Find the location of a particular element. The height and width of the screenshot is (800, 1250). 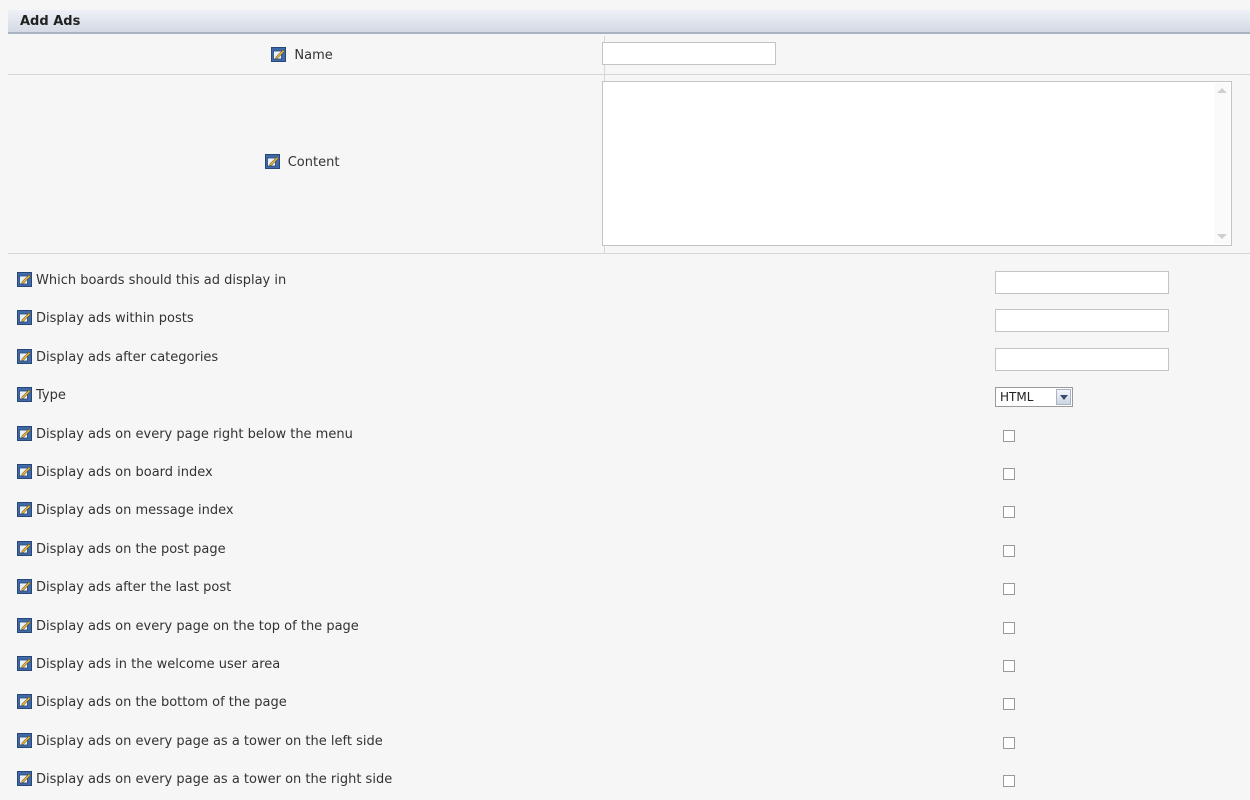

option-row: Which boards should this ad display in is located at coordinates (607, 282).